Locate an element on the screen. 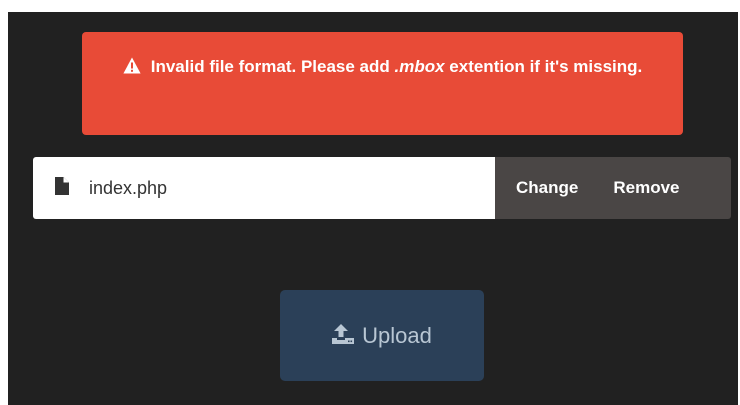 This screenshot has width=740, height=405. upload-button: Upload is located at coordinates (382, 335).